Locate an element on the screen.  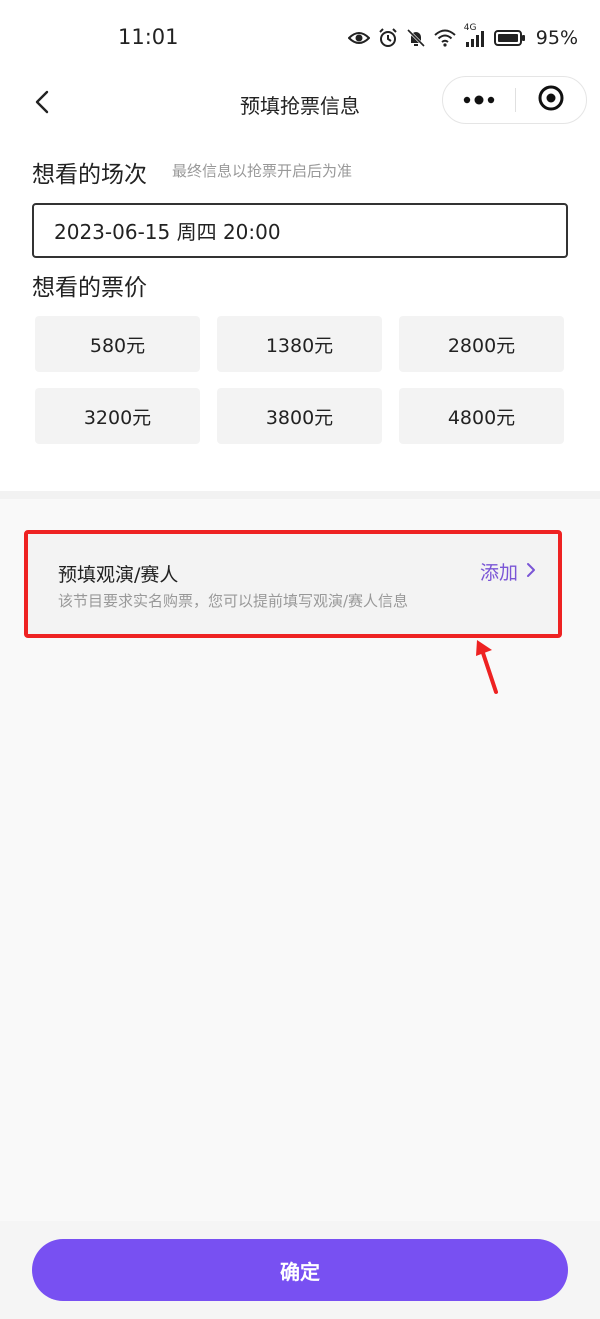
add-attendee-label: 添加 is located at coordinates (498, 573).